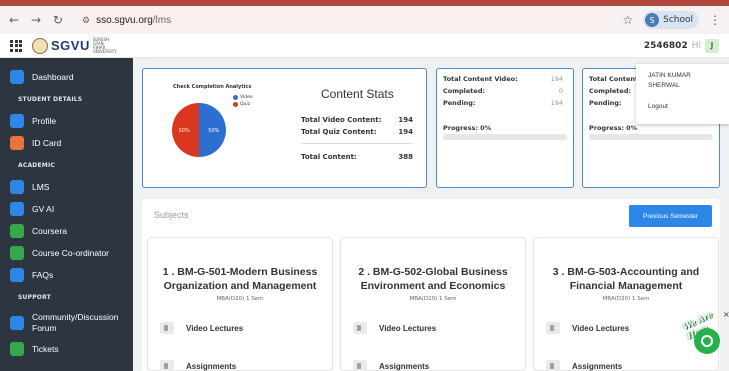  What do you see at coordinates (36, 165) in the screenshot?
I see `sidebar-section-academic: ACADEMIC` at bounding box center [36, 165].